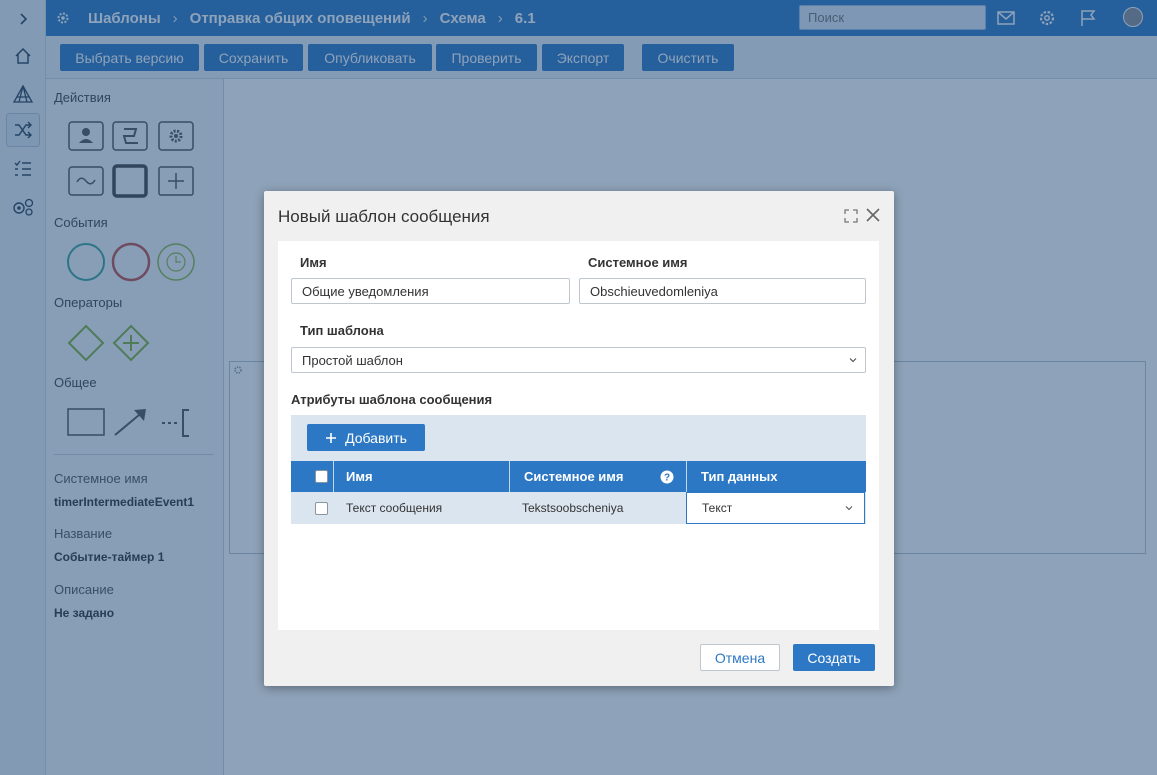  What do you see at coordinates (638, 262) in the screenshot?
I see `sysname-label: Системное имя` at bounding box center [638, 262].